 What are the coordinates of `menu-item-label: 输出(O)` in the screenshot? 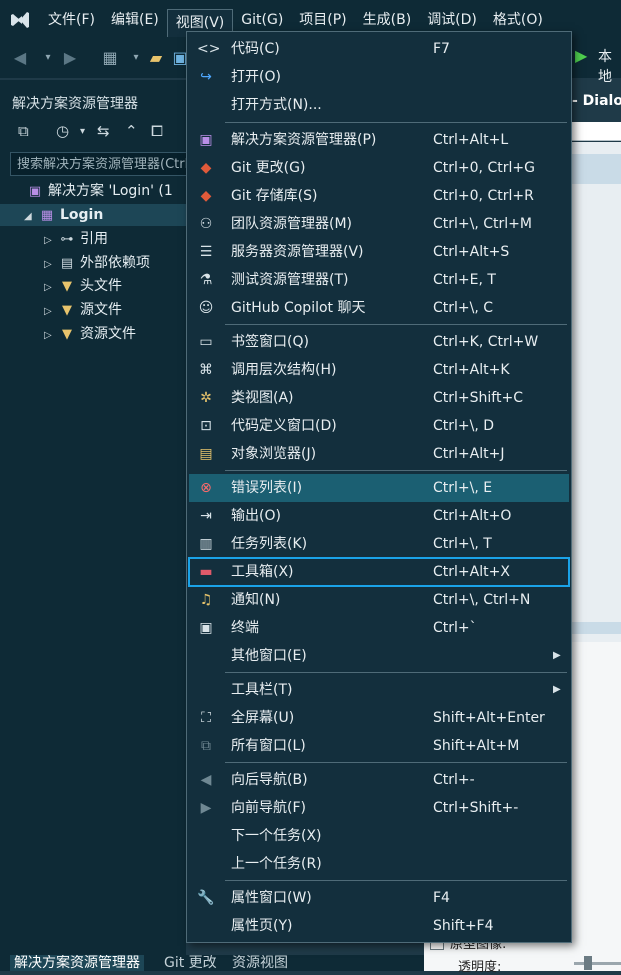 It's located at (256, 516).